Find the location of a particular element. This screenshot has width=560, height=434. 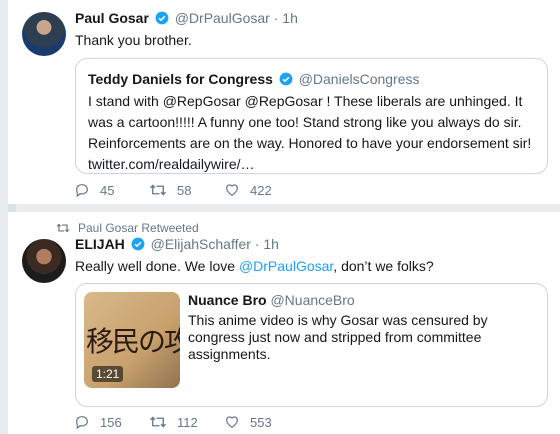

tweet-header: ELIJAH @ElijahSchaffer · 1h is located at coordinates (177, 244).